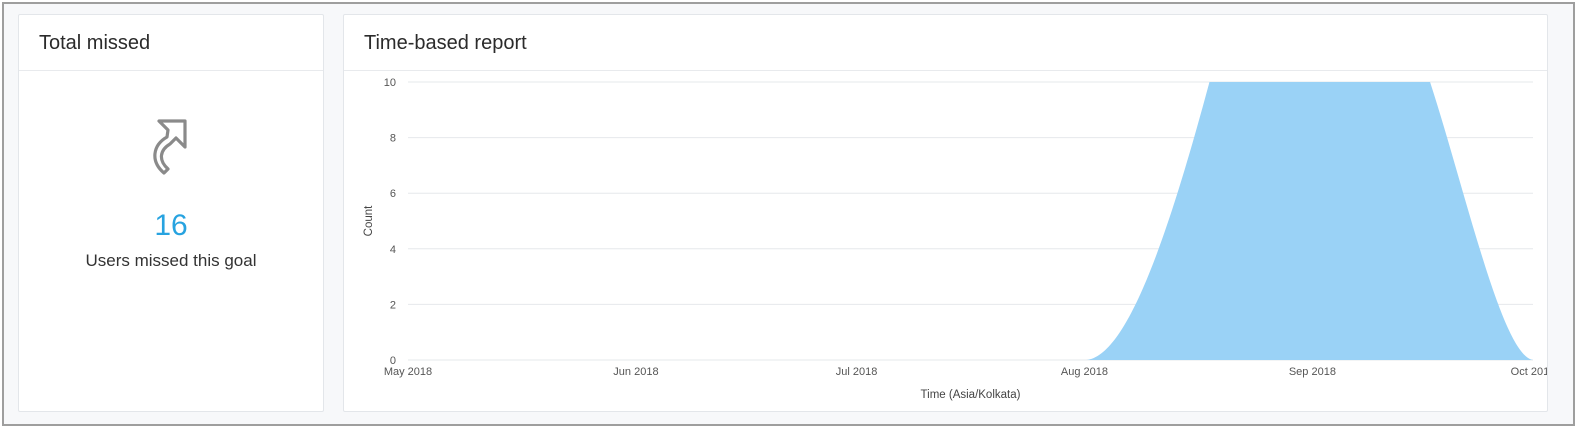  Describe the element at coordinates (171, 43) in the screenshot. I see `total-missed-title: Total missed` at that location.